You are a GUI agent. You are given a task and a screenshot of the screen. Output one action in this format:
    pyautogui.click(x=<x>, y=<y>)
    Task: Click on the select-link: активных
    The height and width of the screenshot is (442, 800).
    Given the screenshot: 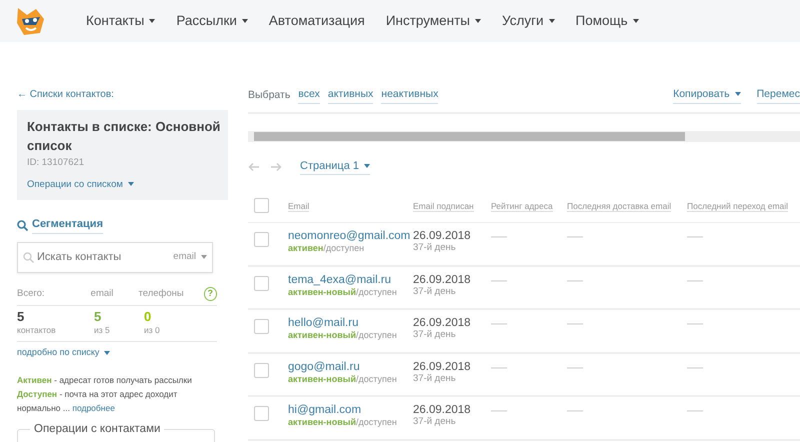 What is the action you would take?
    pyautogui.click(x=351, y=95)
    